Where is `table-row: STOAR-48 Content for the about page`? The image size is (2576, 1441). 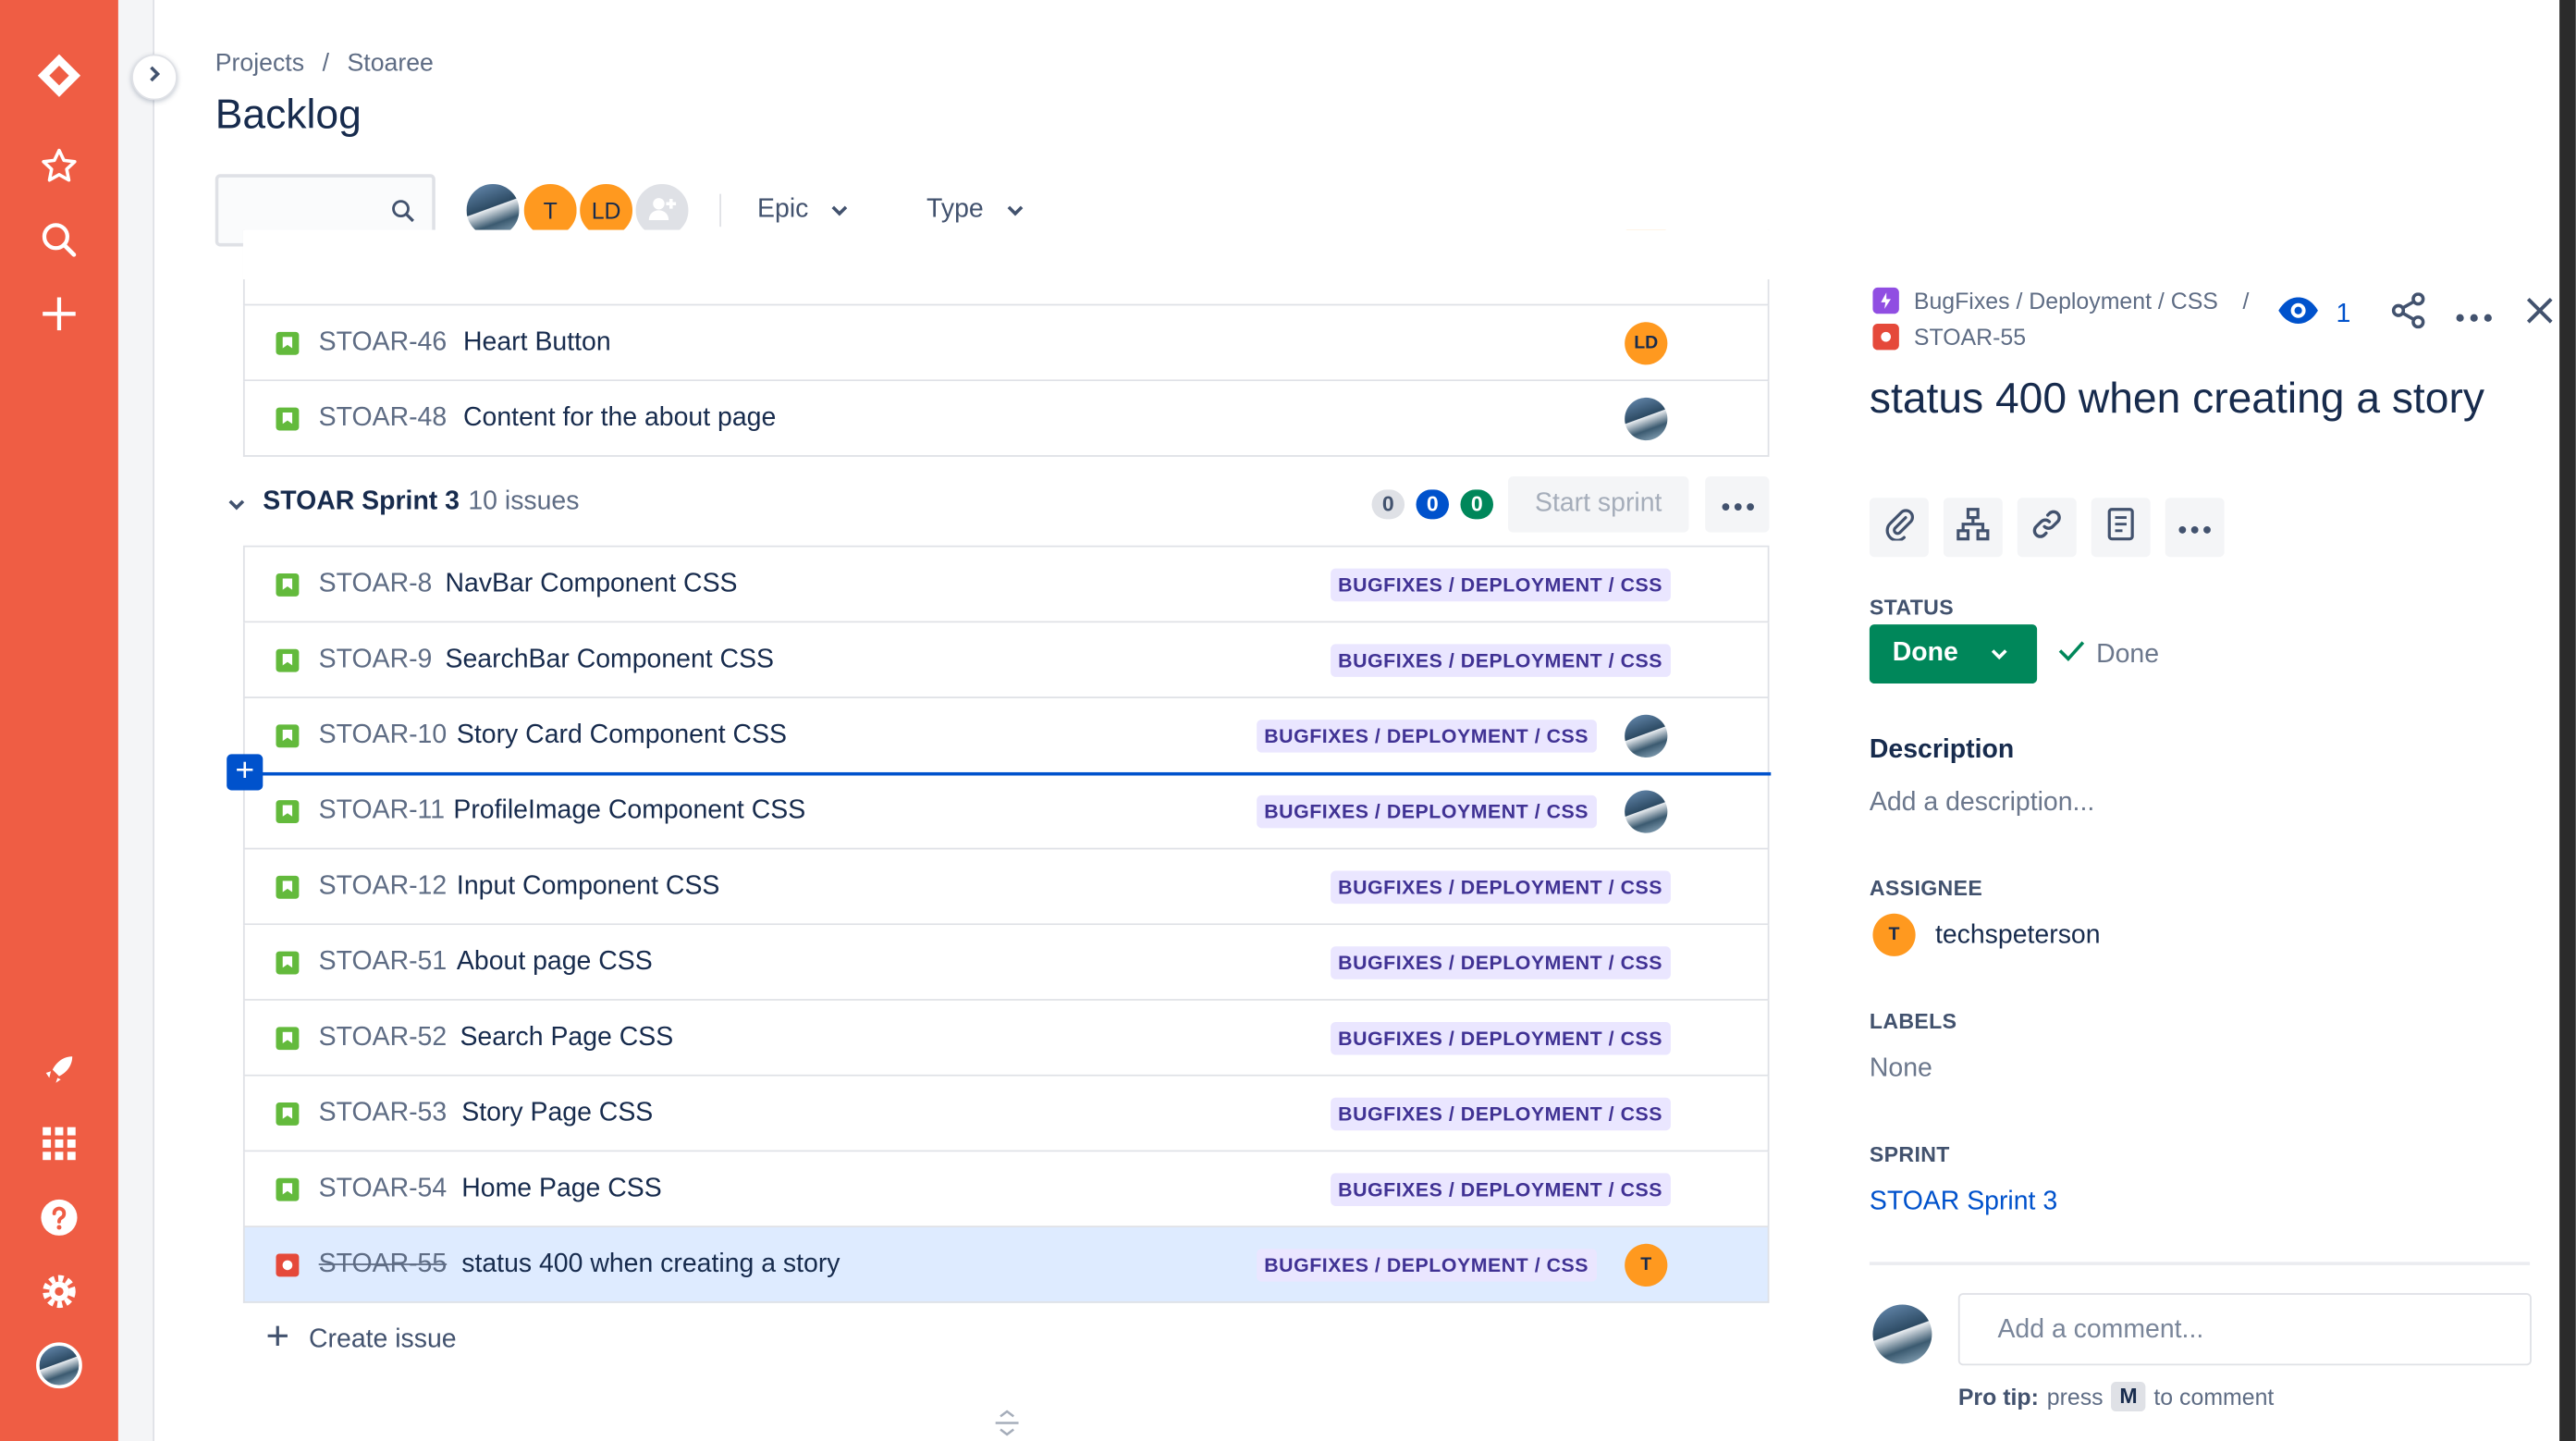 table-row: STOAR-48 Content for the about page is located at coordinates (1006, 419).